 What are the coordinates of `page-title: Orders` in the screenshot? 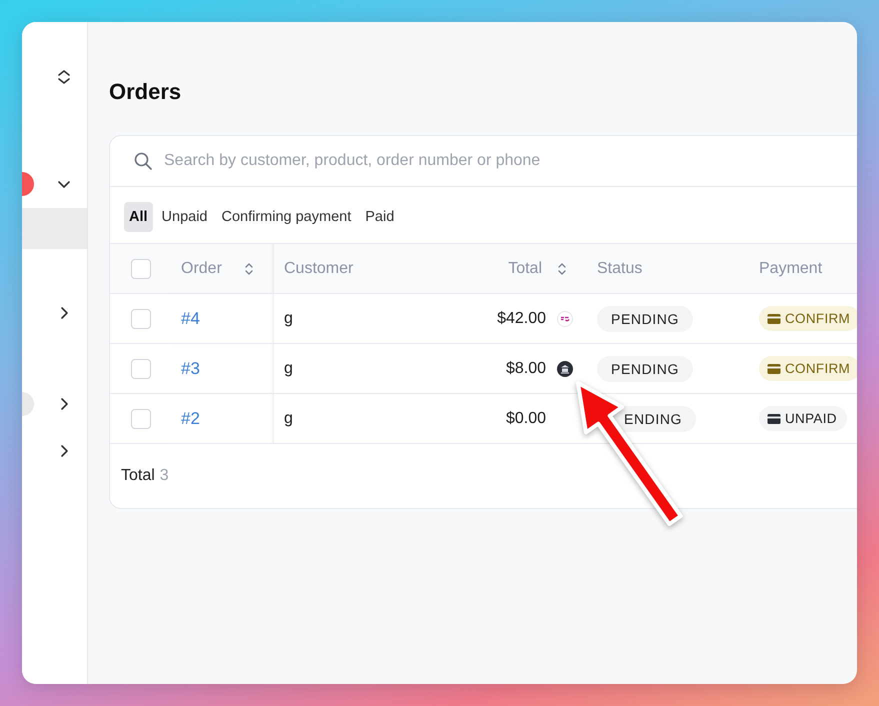 It's located at (145, 92).